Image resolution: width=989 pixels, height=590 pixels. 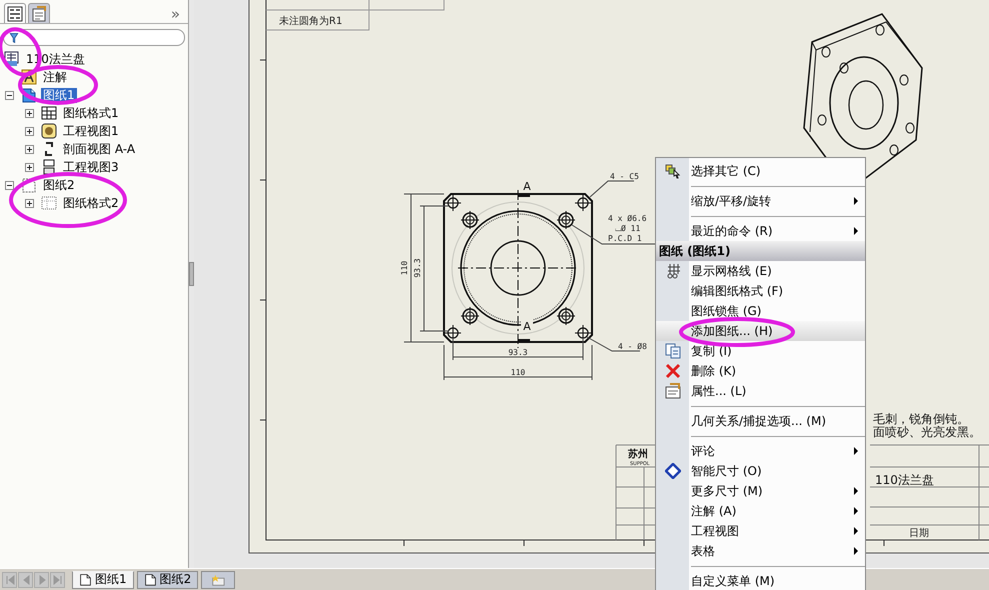 I want to click on tree-item: 工程视图1, so click(x=91, y=131).